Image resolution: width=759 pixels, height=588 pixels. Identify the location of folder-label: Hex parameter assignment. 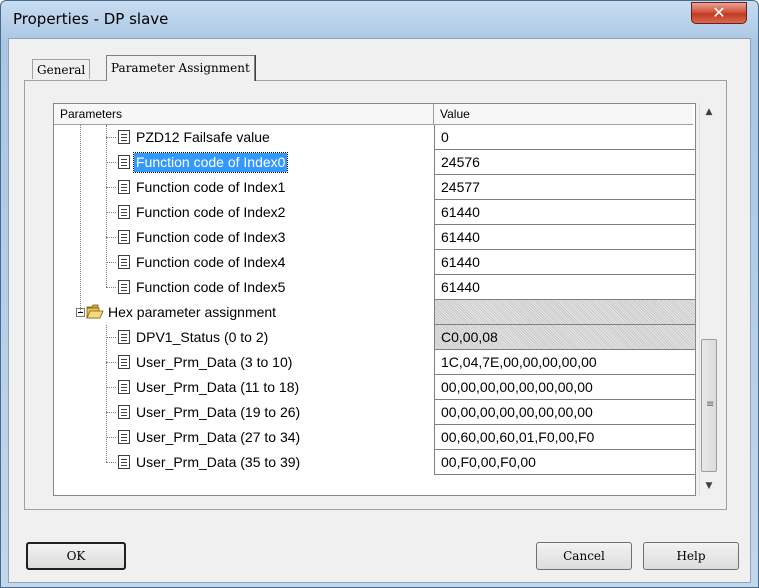
(192, 312).